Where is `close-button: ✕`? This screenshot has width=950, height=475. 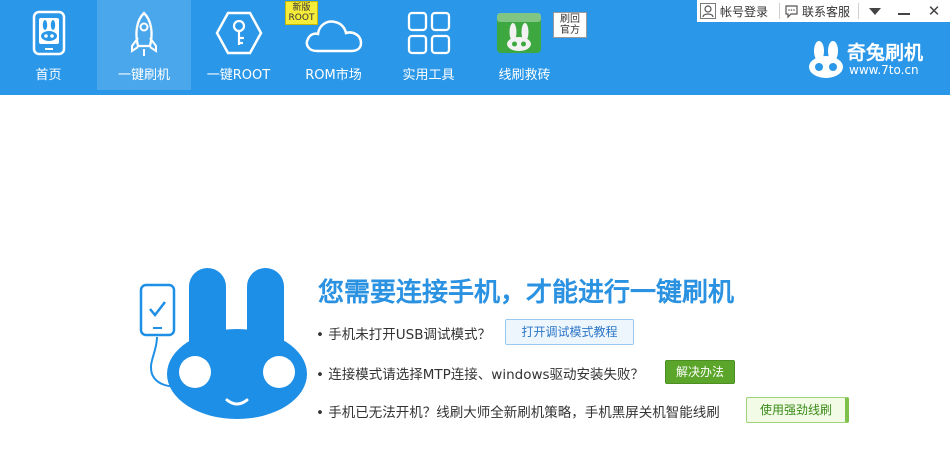
close-button: ✕ is located at coordinates (934, 11).